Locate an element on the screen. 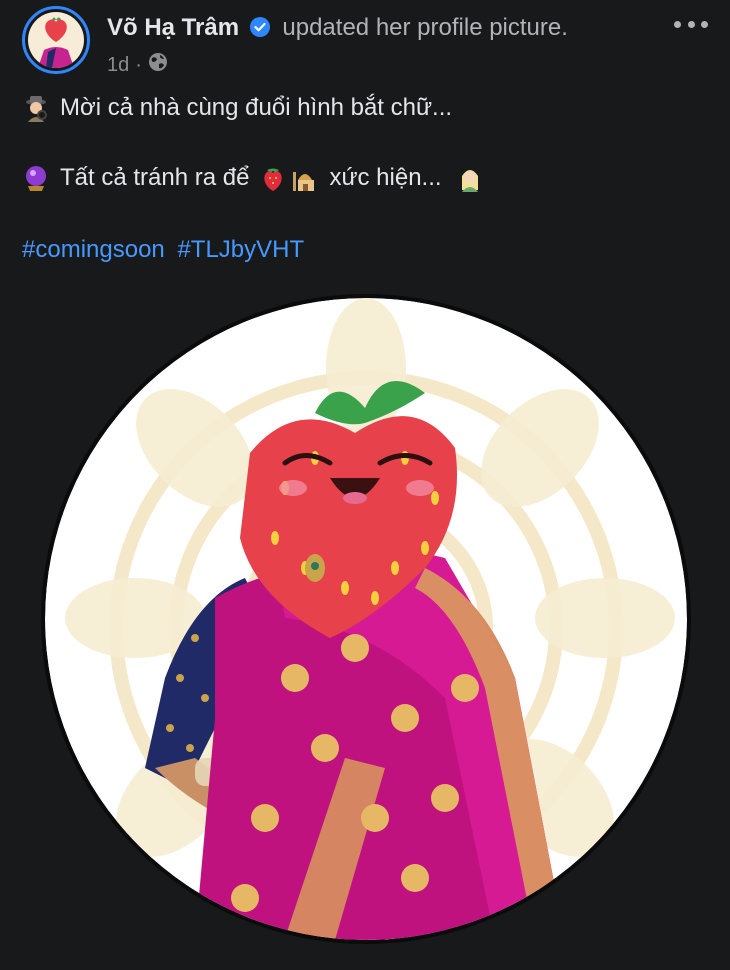 The height and width of the screenshot is (970, 730). author-avatar is located at coordinates (56, 40).